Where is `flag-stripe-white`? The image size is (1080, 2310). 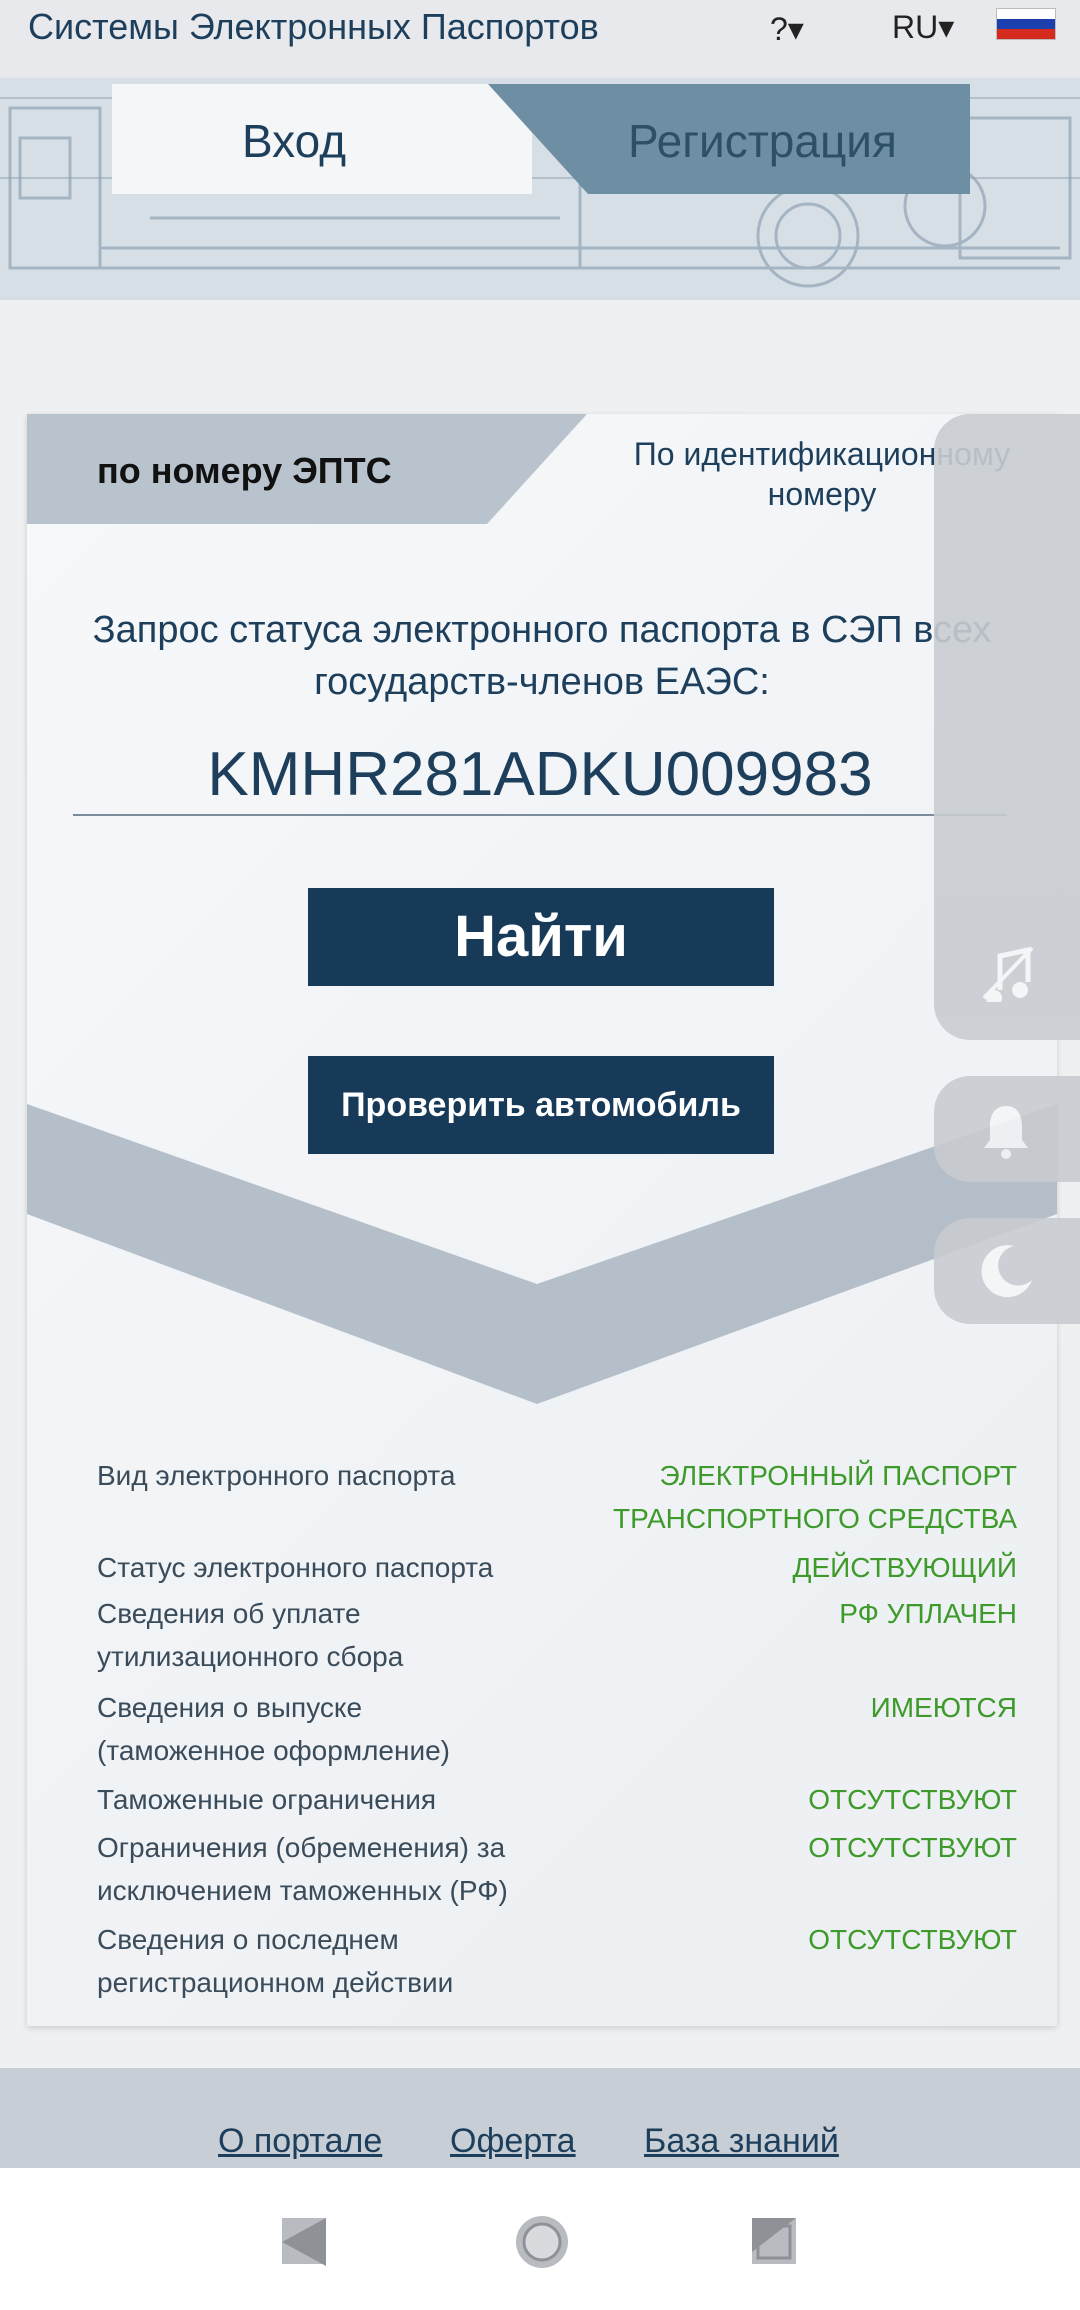 flag-stripe-white is located at coordinates (1026, 14).